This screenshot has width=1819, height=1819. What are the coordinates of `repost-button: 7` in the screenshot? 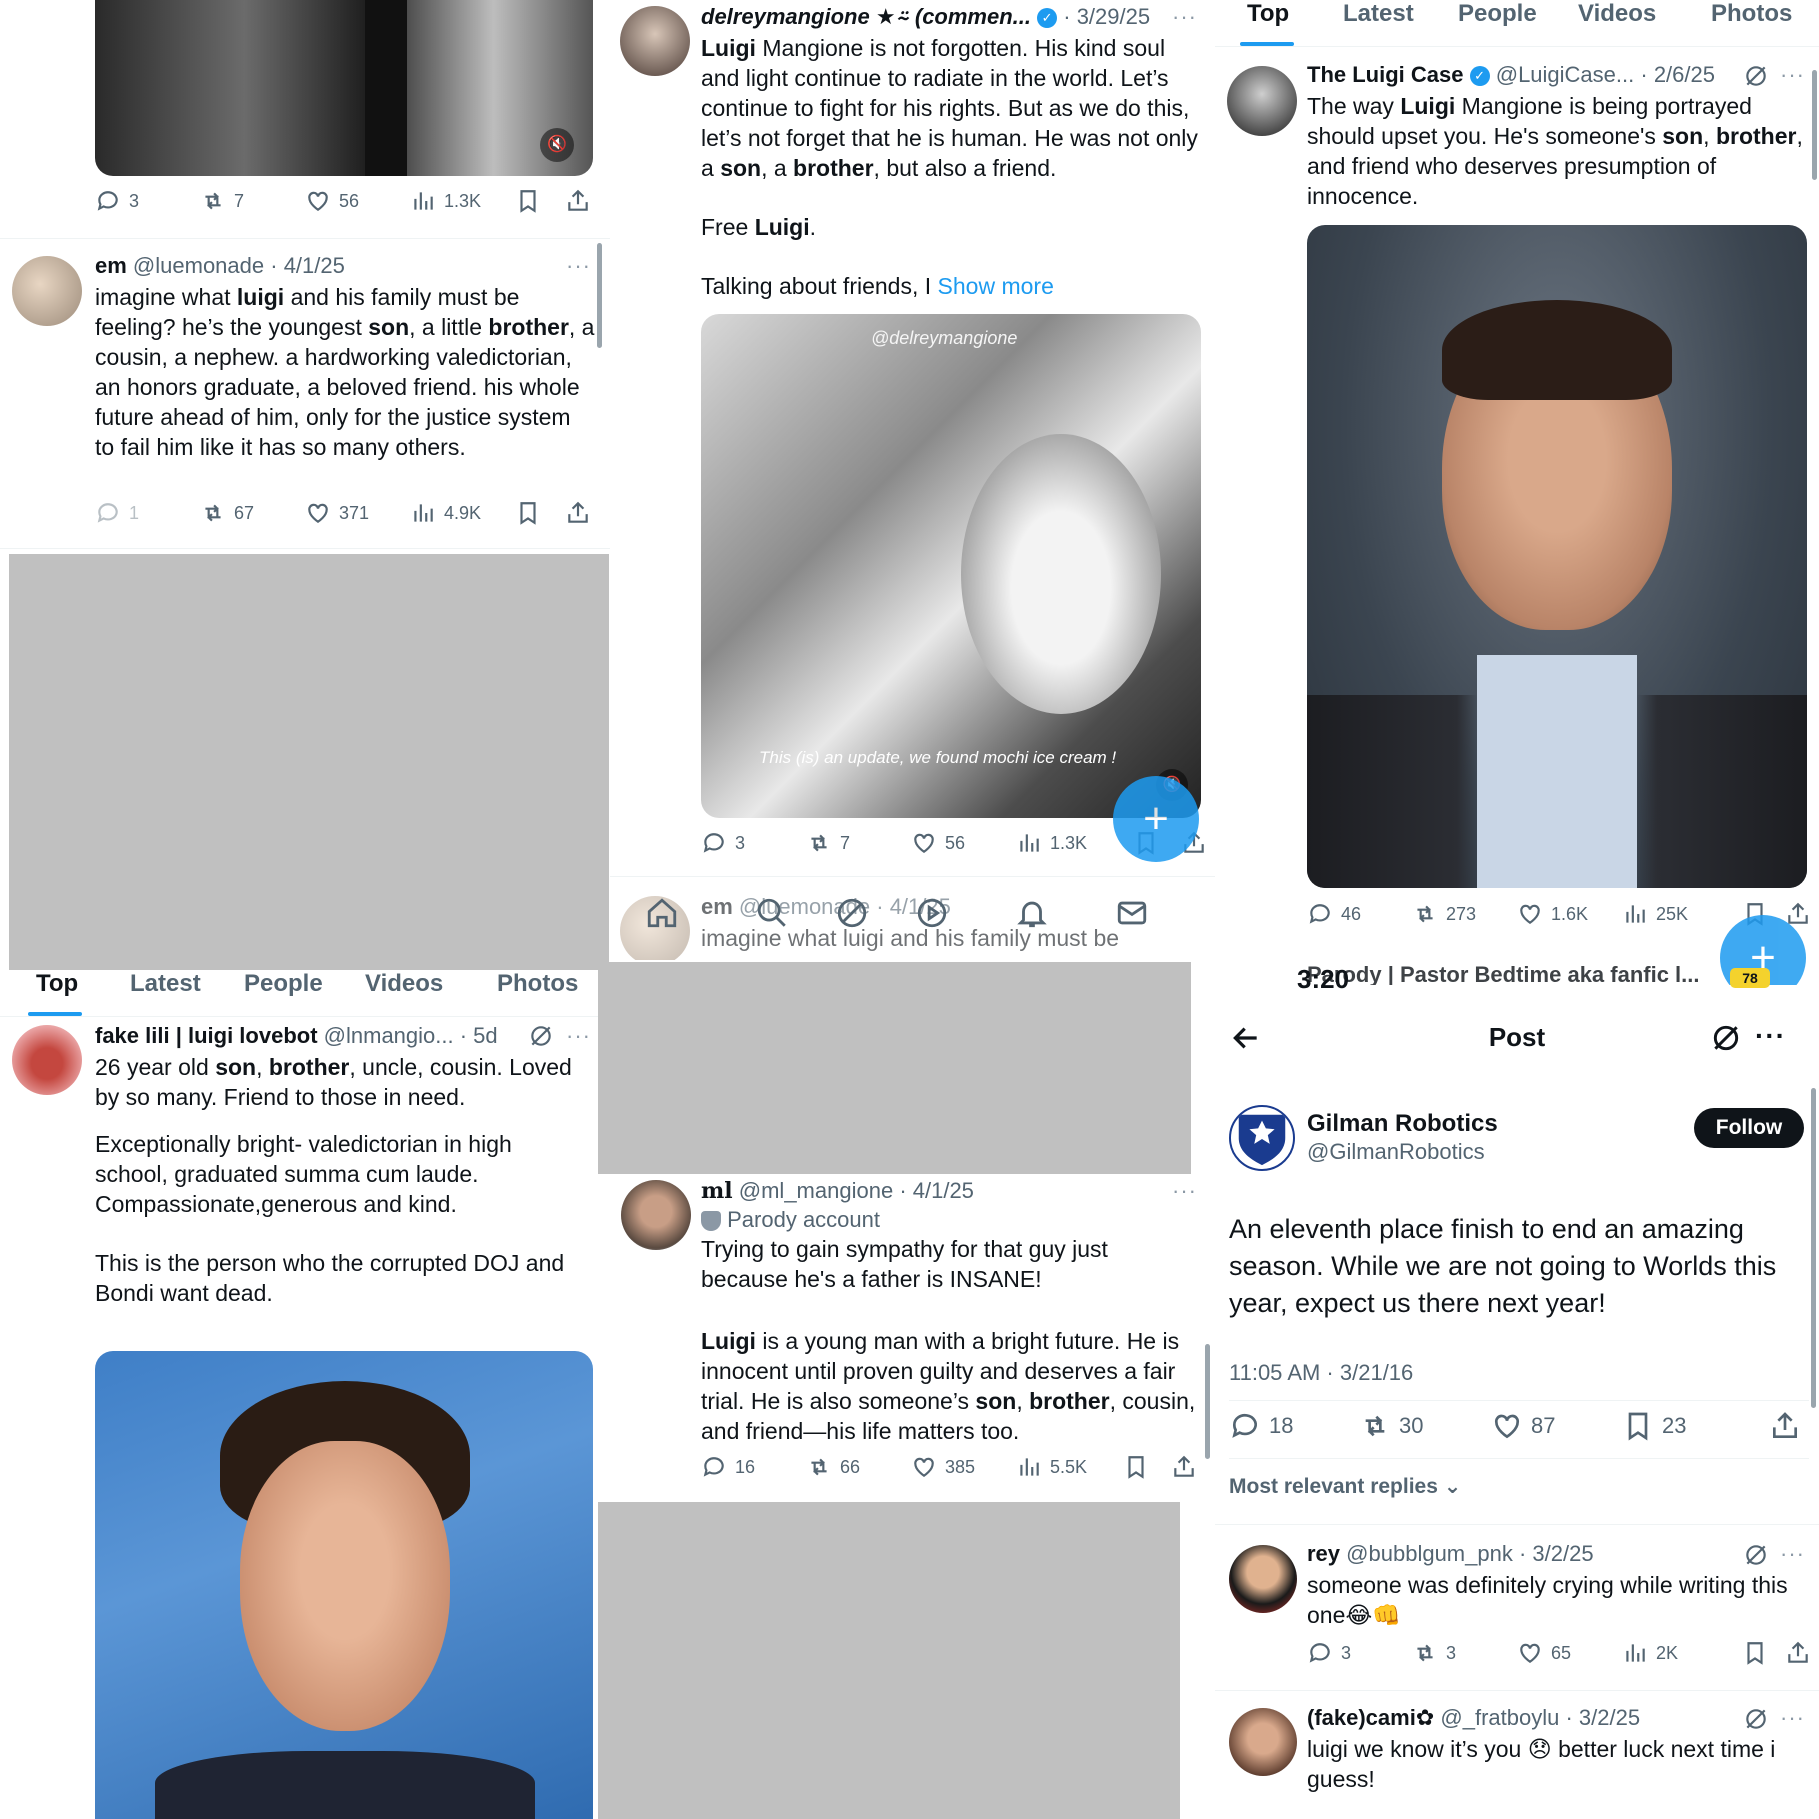 It's located at (222, 201).